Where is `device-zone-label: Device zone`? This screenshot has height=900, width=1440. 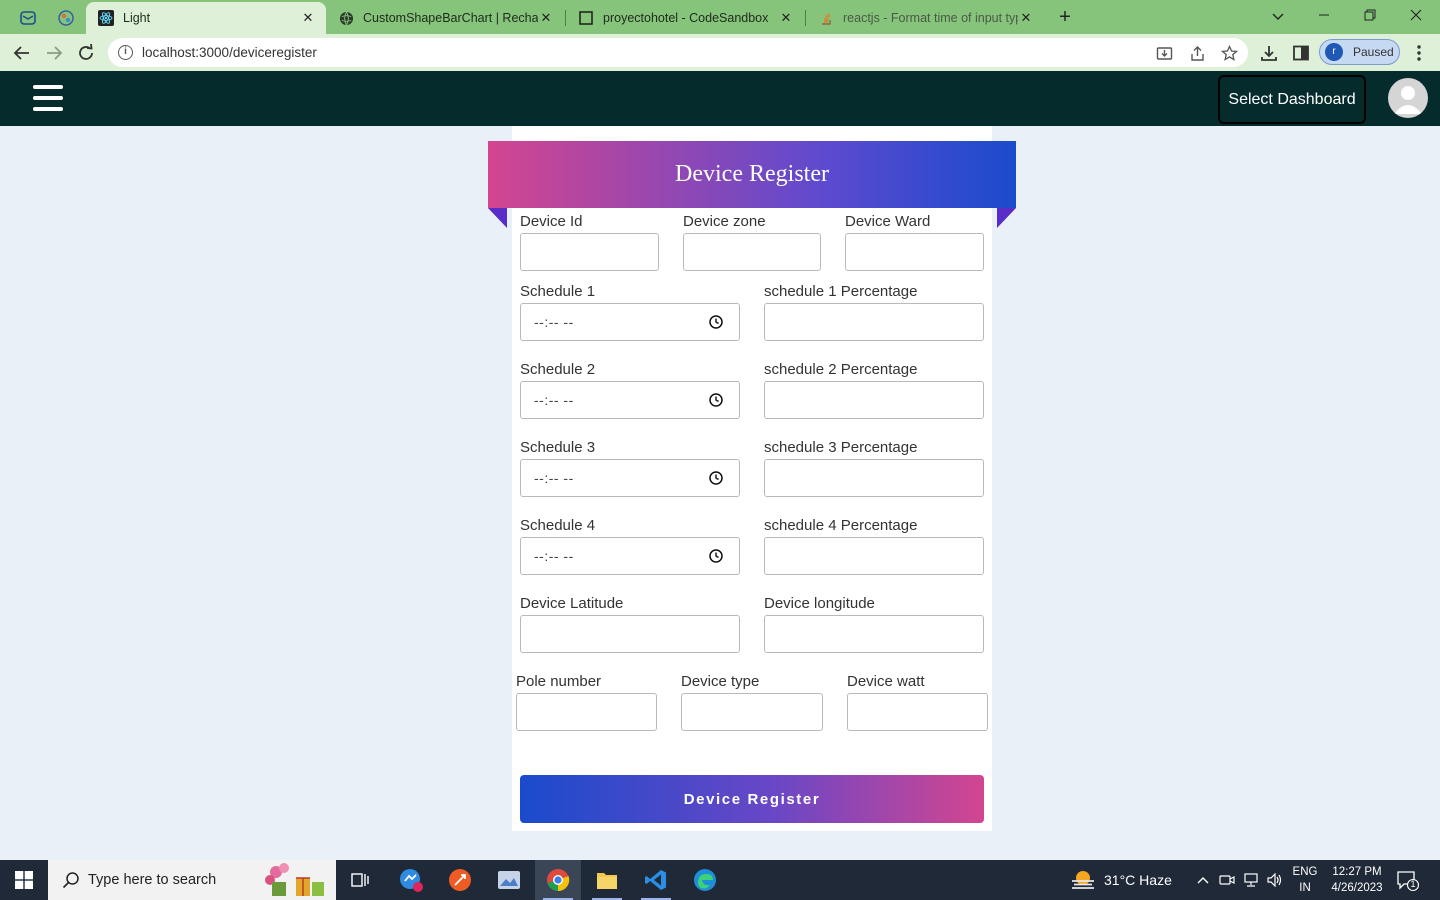
device-zone-label: Device zone is located at coordinates (724, 221).